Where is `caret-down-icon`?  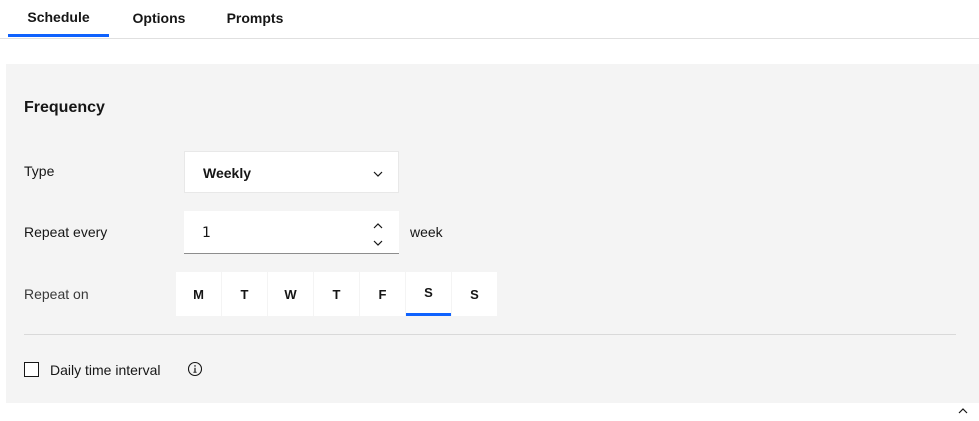 caret-down-icon is located at coordinates (378, 244).